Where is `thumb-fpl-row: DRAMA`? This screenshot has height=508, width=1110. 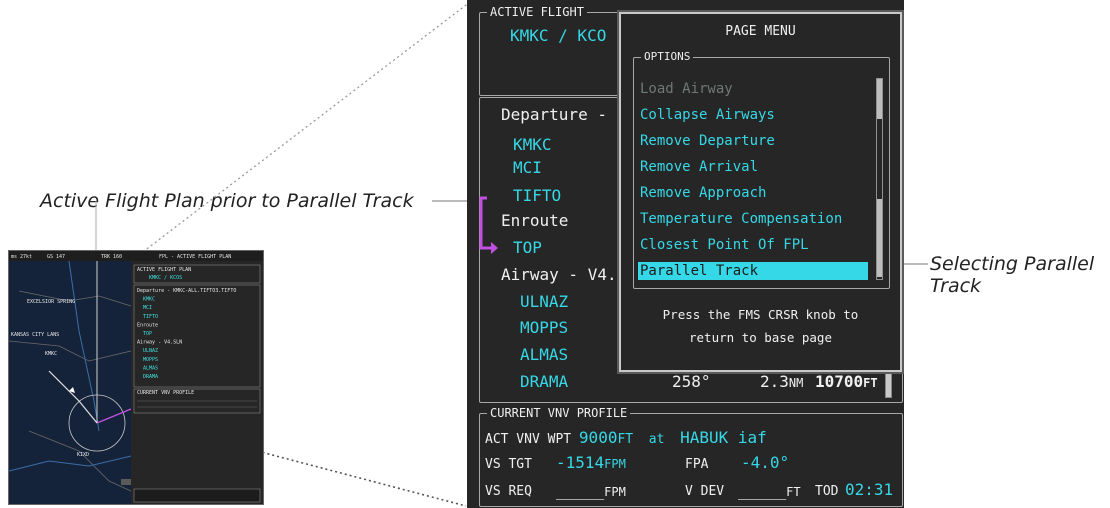
thumb-fpl-row: DRAMA is located at coordinates (150, 377).